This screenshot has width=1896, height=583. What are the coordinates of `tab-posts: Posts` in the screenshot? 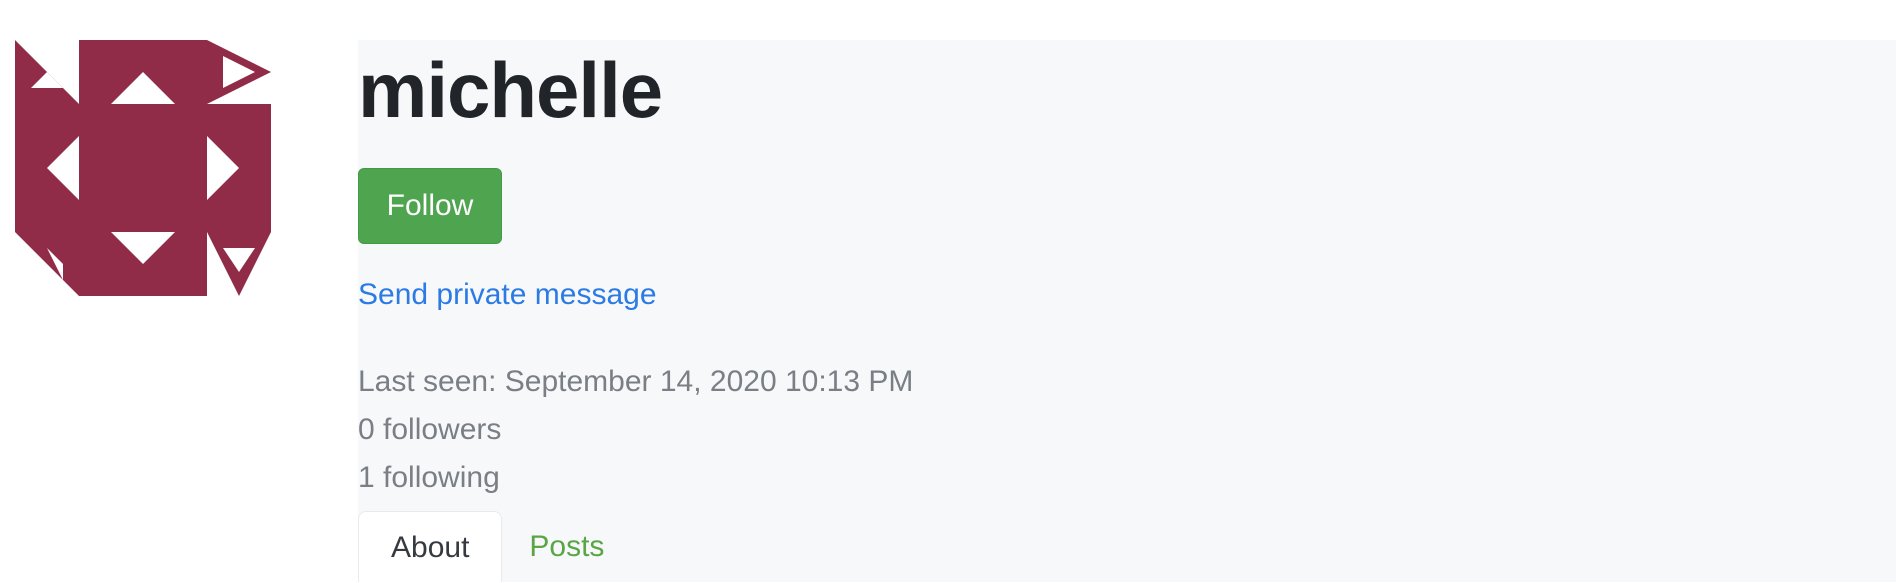 It's located at (566, 546).